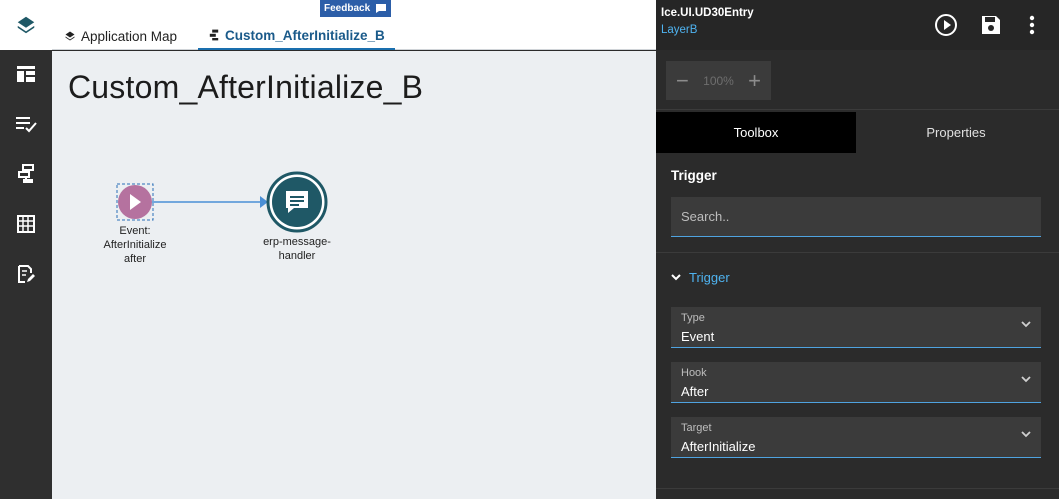 The width and height of the screenshot is (1059, 499). What do you see at coordinates (857, 25) in the screenshot?
I see `panel-header: Ice.UI.UD30Entry LayerB` at bounding box center [857, 25].